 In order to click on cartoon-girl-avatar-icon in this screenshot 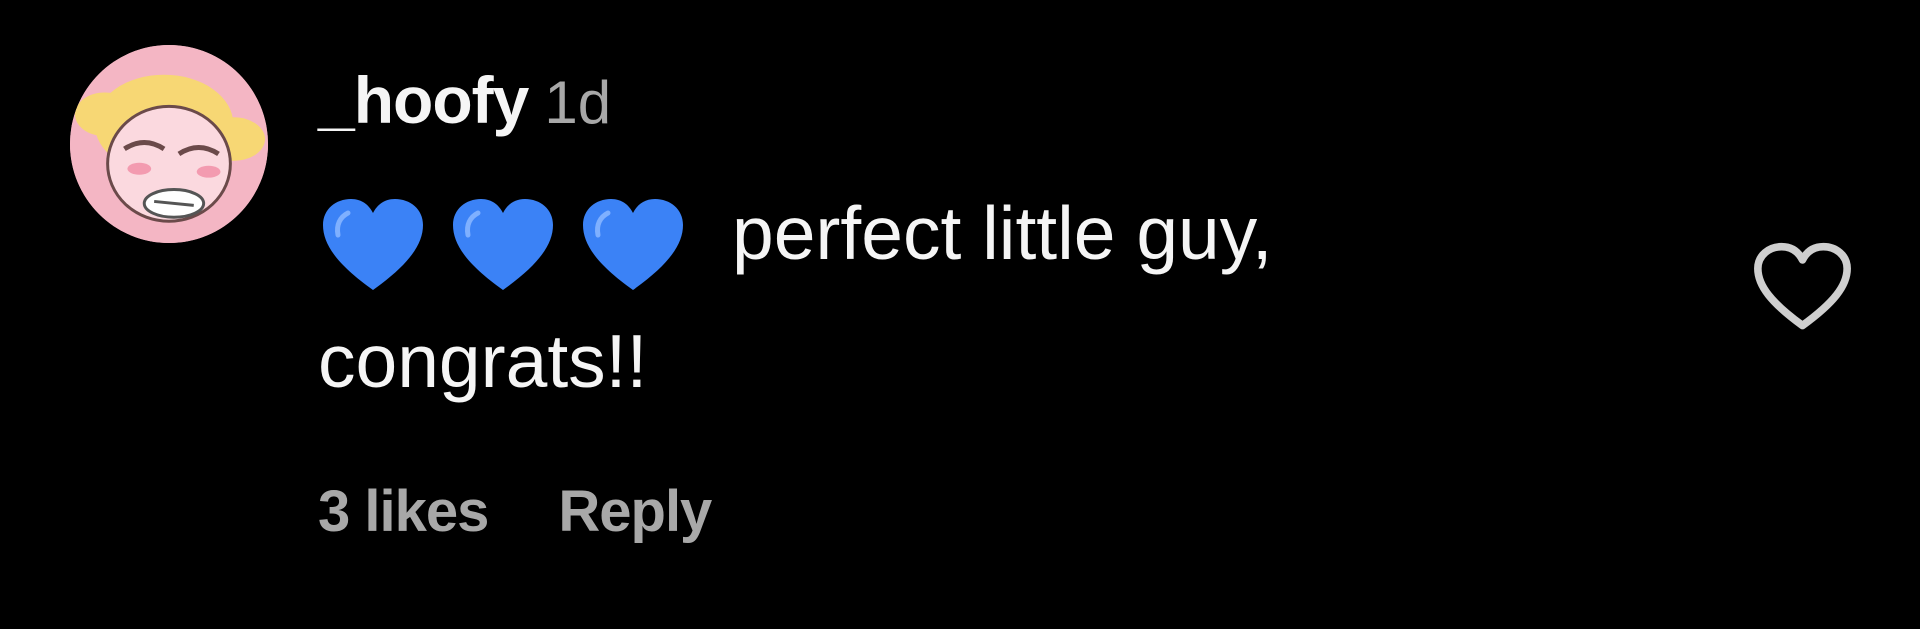, I will do `click(169, 144)`.